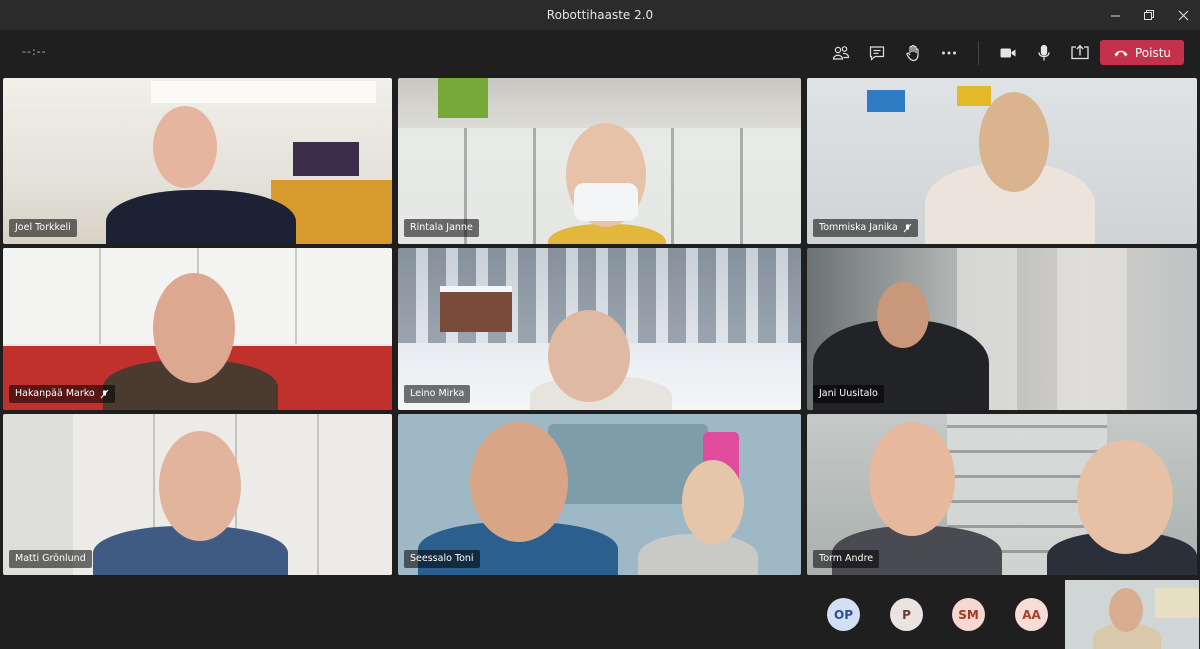  Describe the element at coordinates (1044, 53) in the screenshot. I see `microphone-icon` at that location.